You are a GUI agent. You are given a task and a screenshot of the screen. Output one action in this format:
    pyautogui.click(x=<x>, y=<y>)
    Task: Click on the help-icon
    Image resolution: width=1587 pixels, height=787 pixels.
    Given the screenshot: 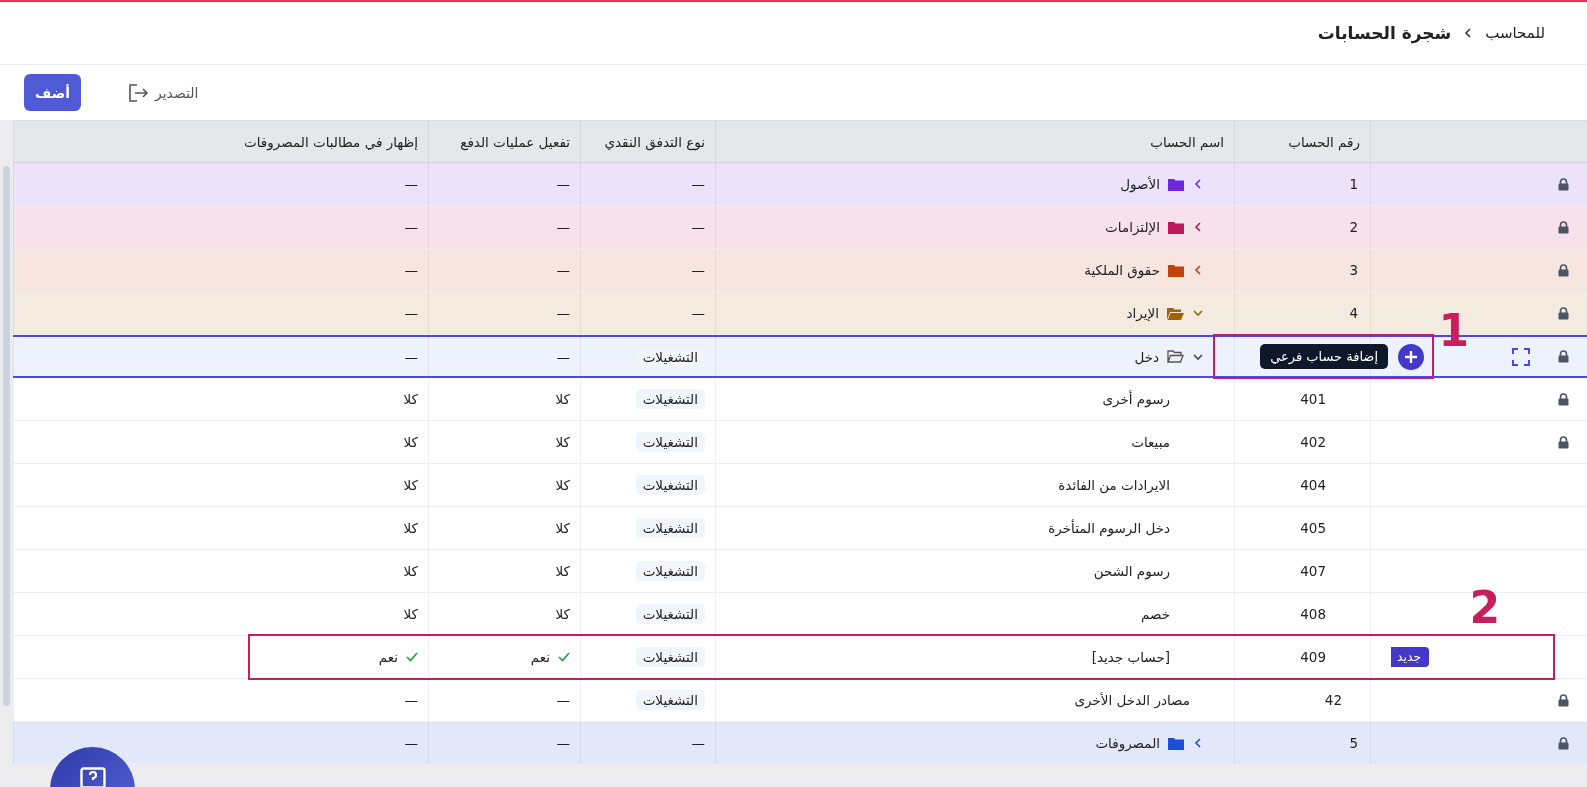 What is the action you would take?
    pyautogui.click(x=92, y=777)
    